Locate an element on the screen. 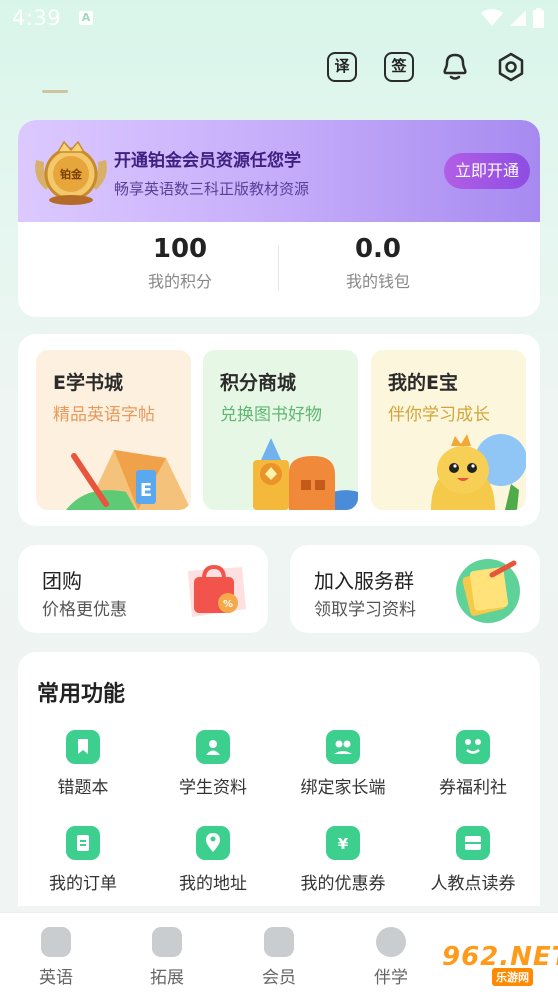 This screenshot has height=992, width=558. stats-row: 100 我的积分 0.0 我的钱包 is located at coordinates (279, 269).